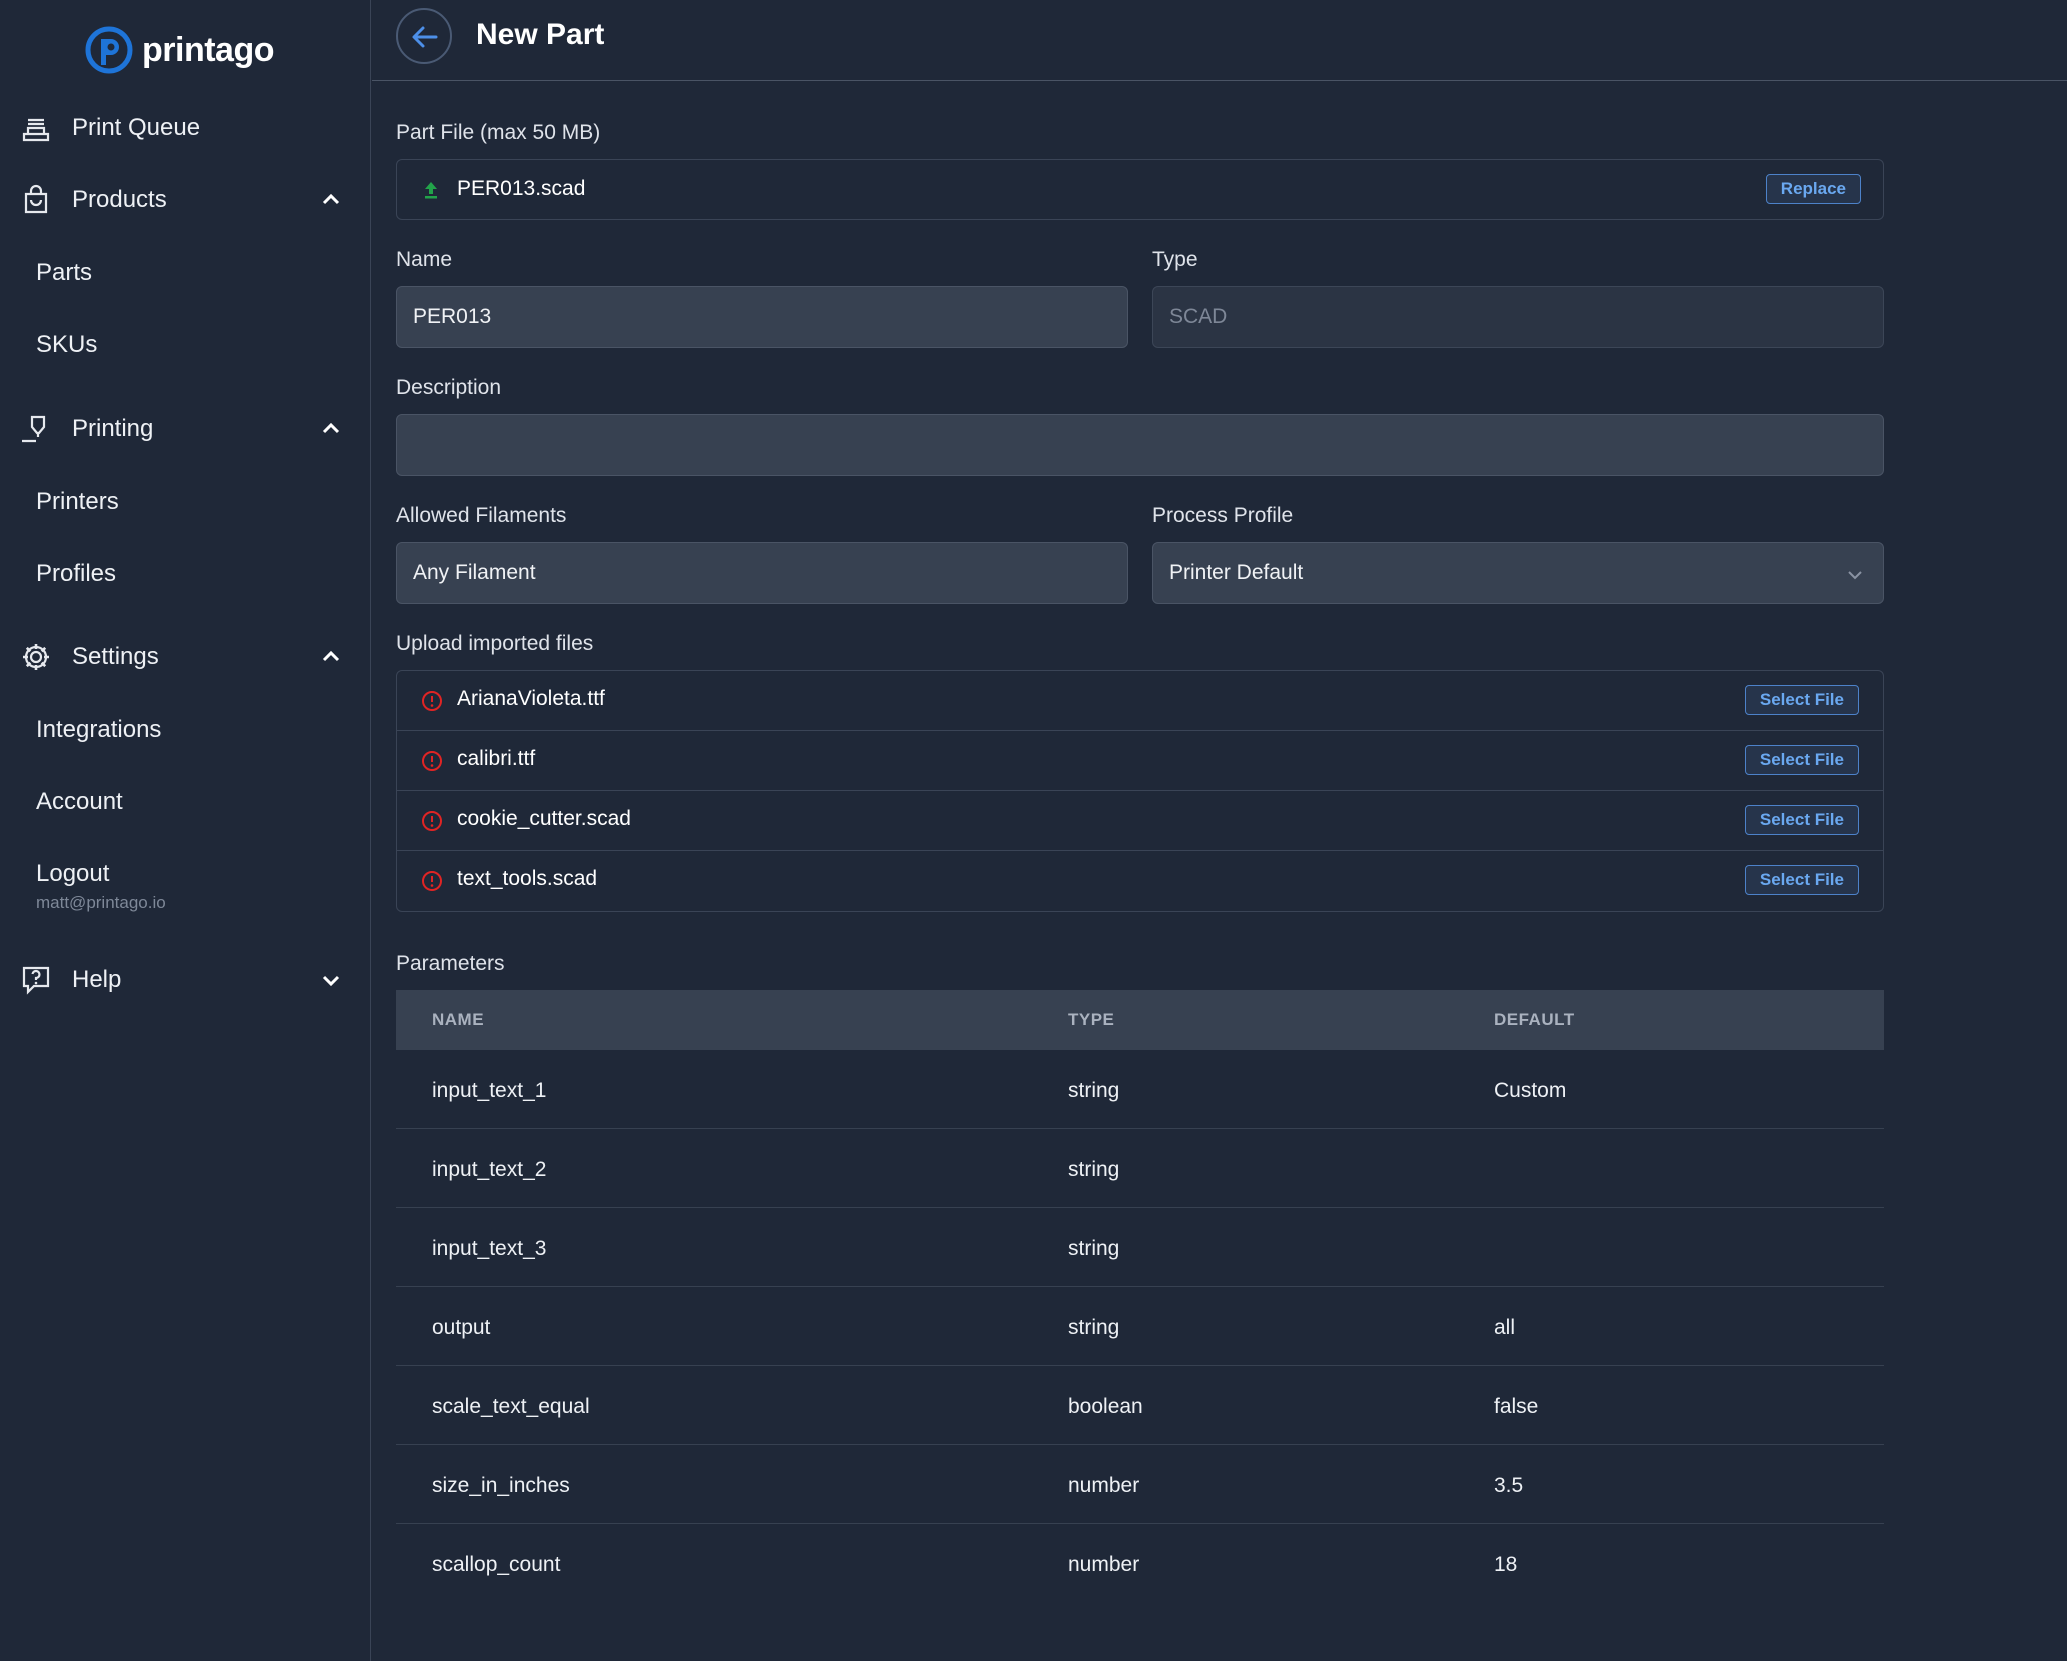 The image size is (2067, 1661). I want to click on part-file-label: Part File (max 50 MB), so click(498, 132).